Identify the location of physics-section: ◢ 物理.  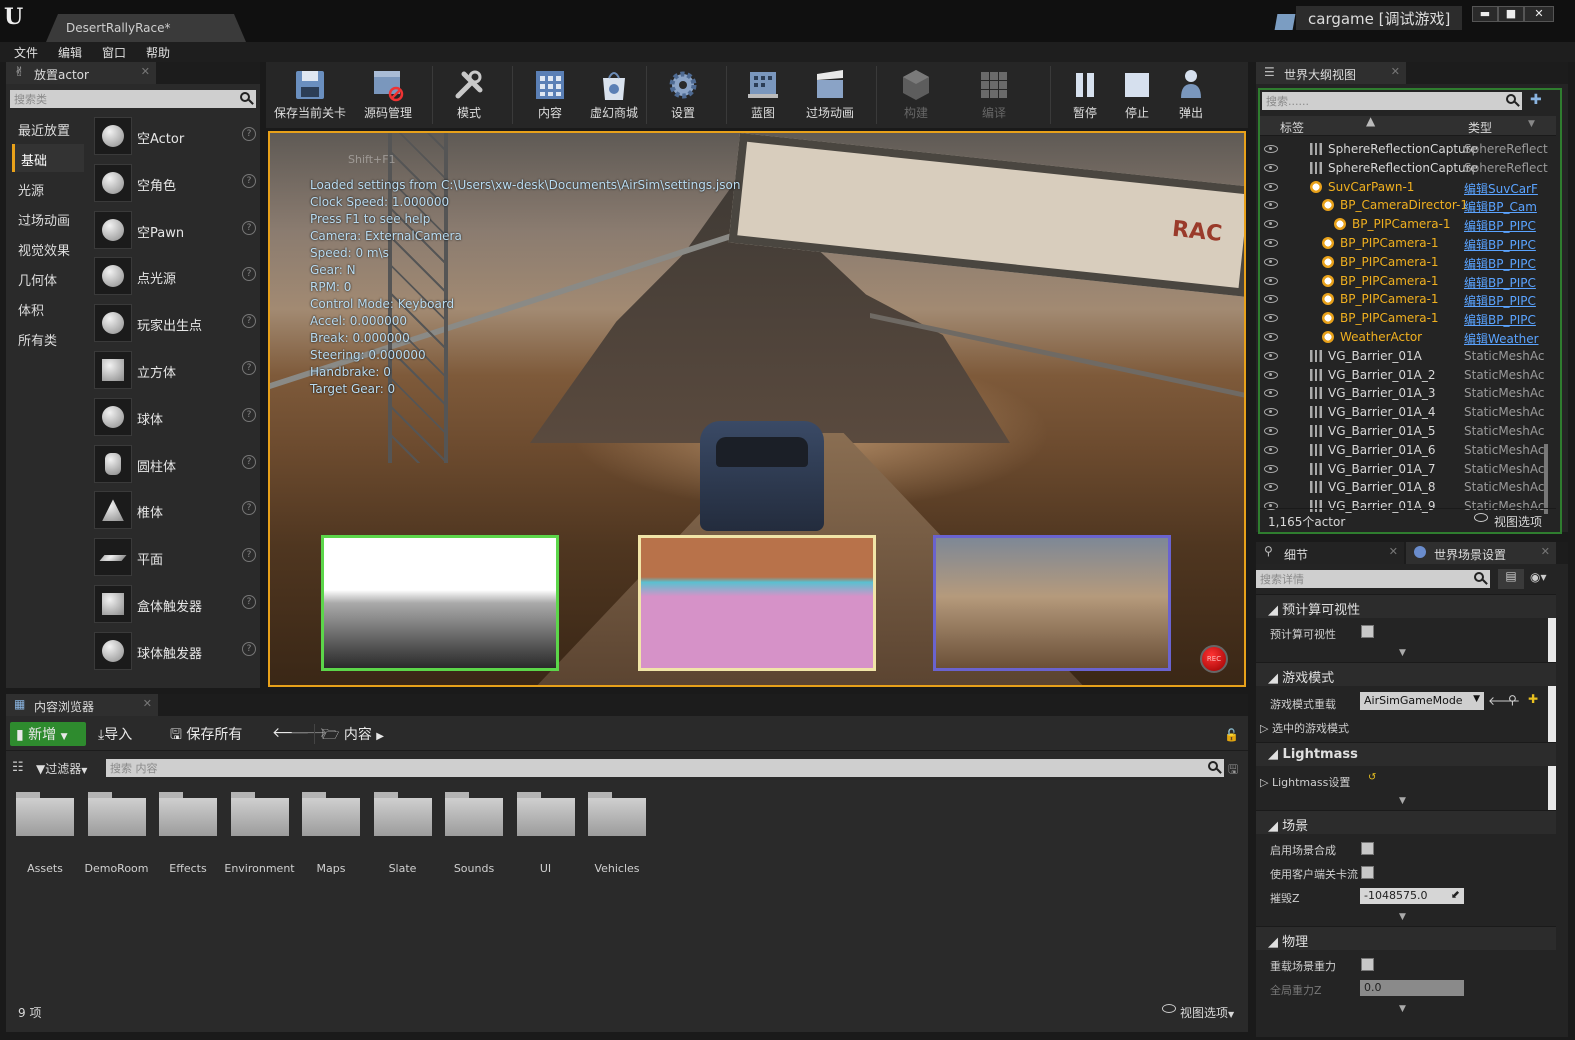
(1406, 938).